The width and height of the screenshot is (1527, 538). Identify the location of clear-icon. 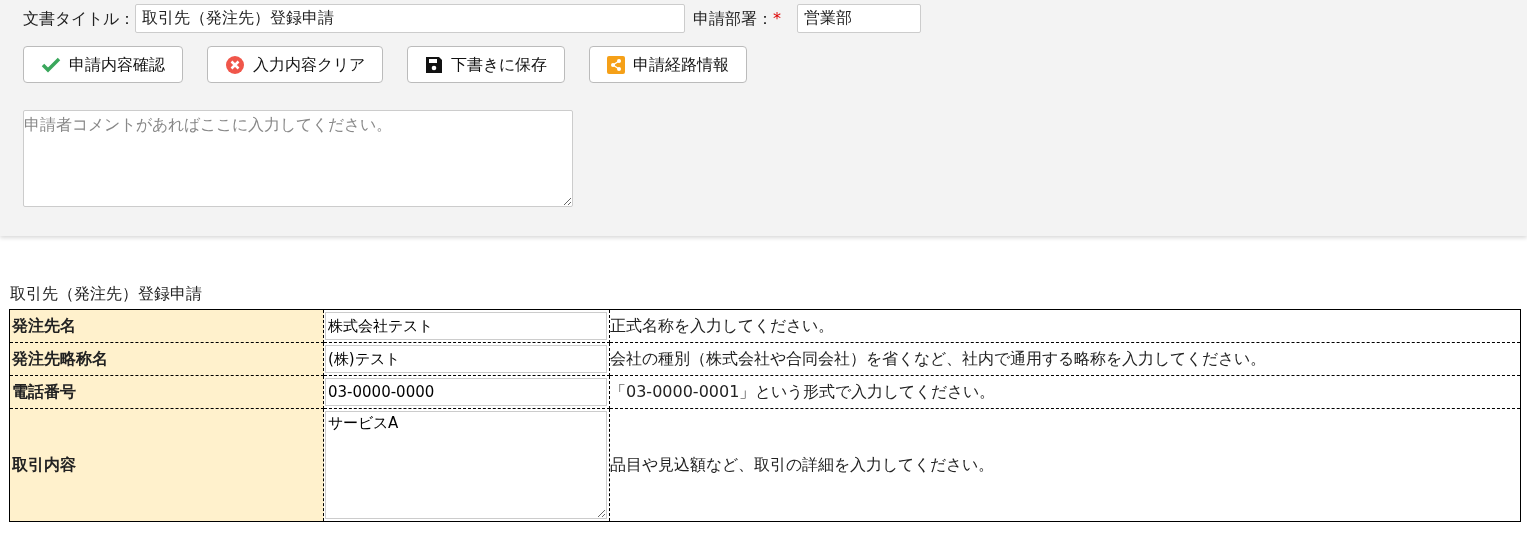
(235, 64).